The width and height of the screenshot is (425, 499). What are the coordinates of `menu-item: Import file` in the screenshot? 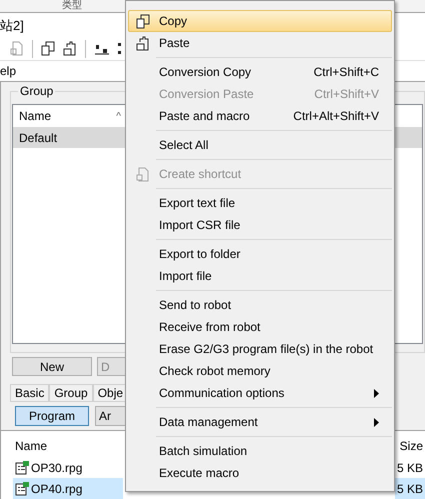 It's located at (260, 276).